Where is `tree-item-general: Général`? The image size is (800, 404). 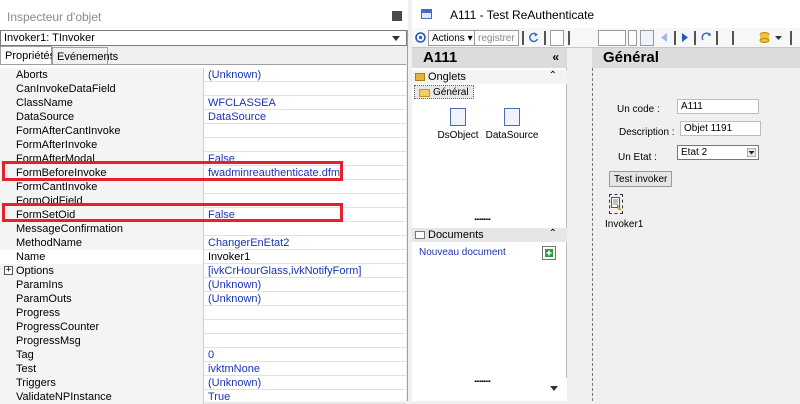 tree-item-general: Général is located at coordinates (444, 92).